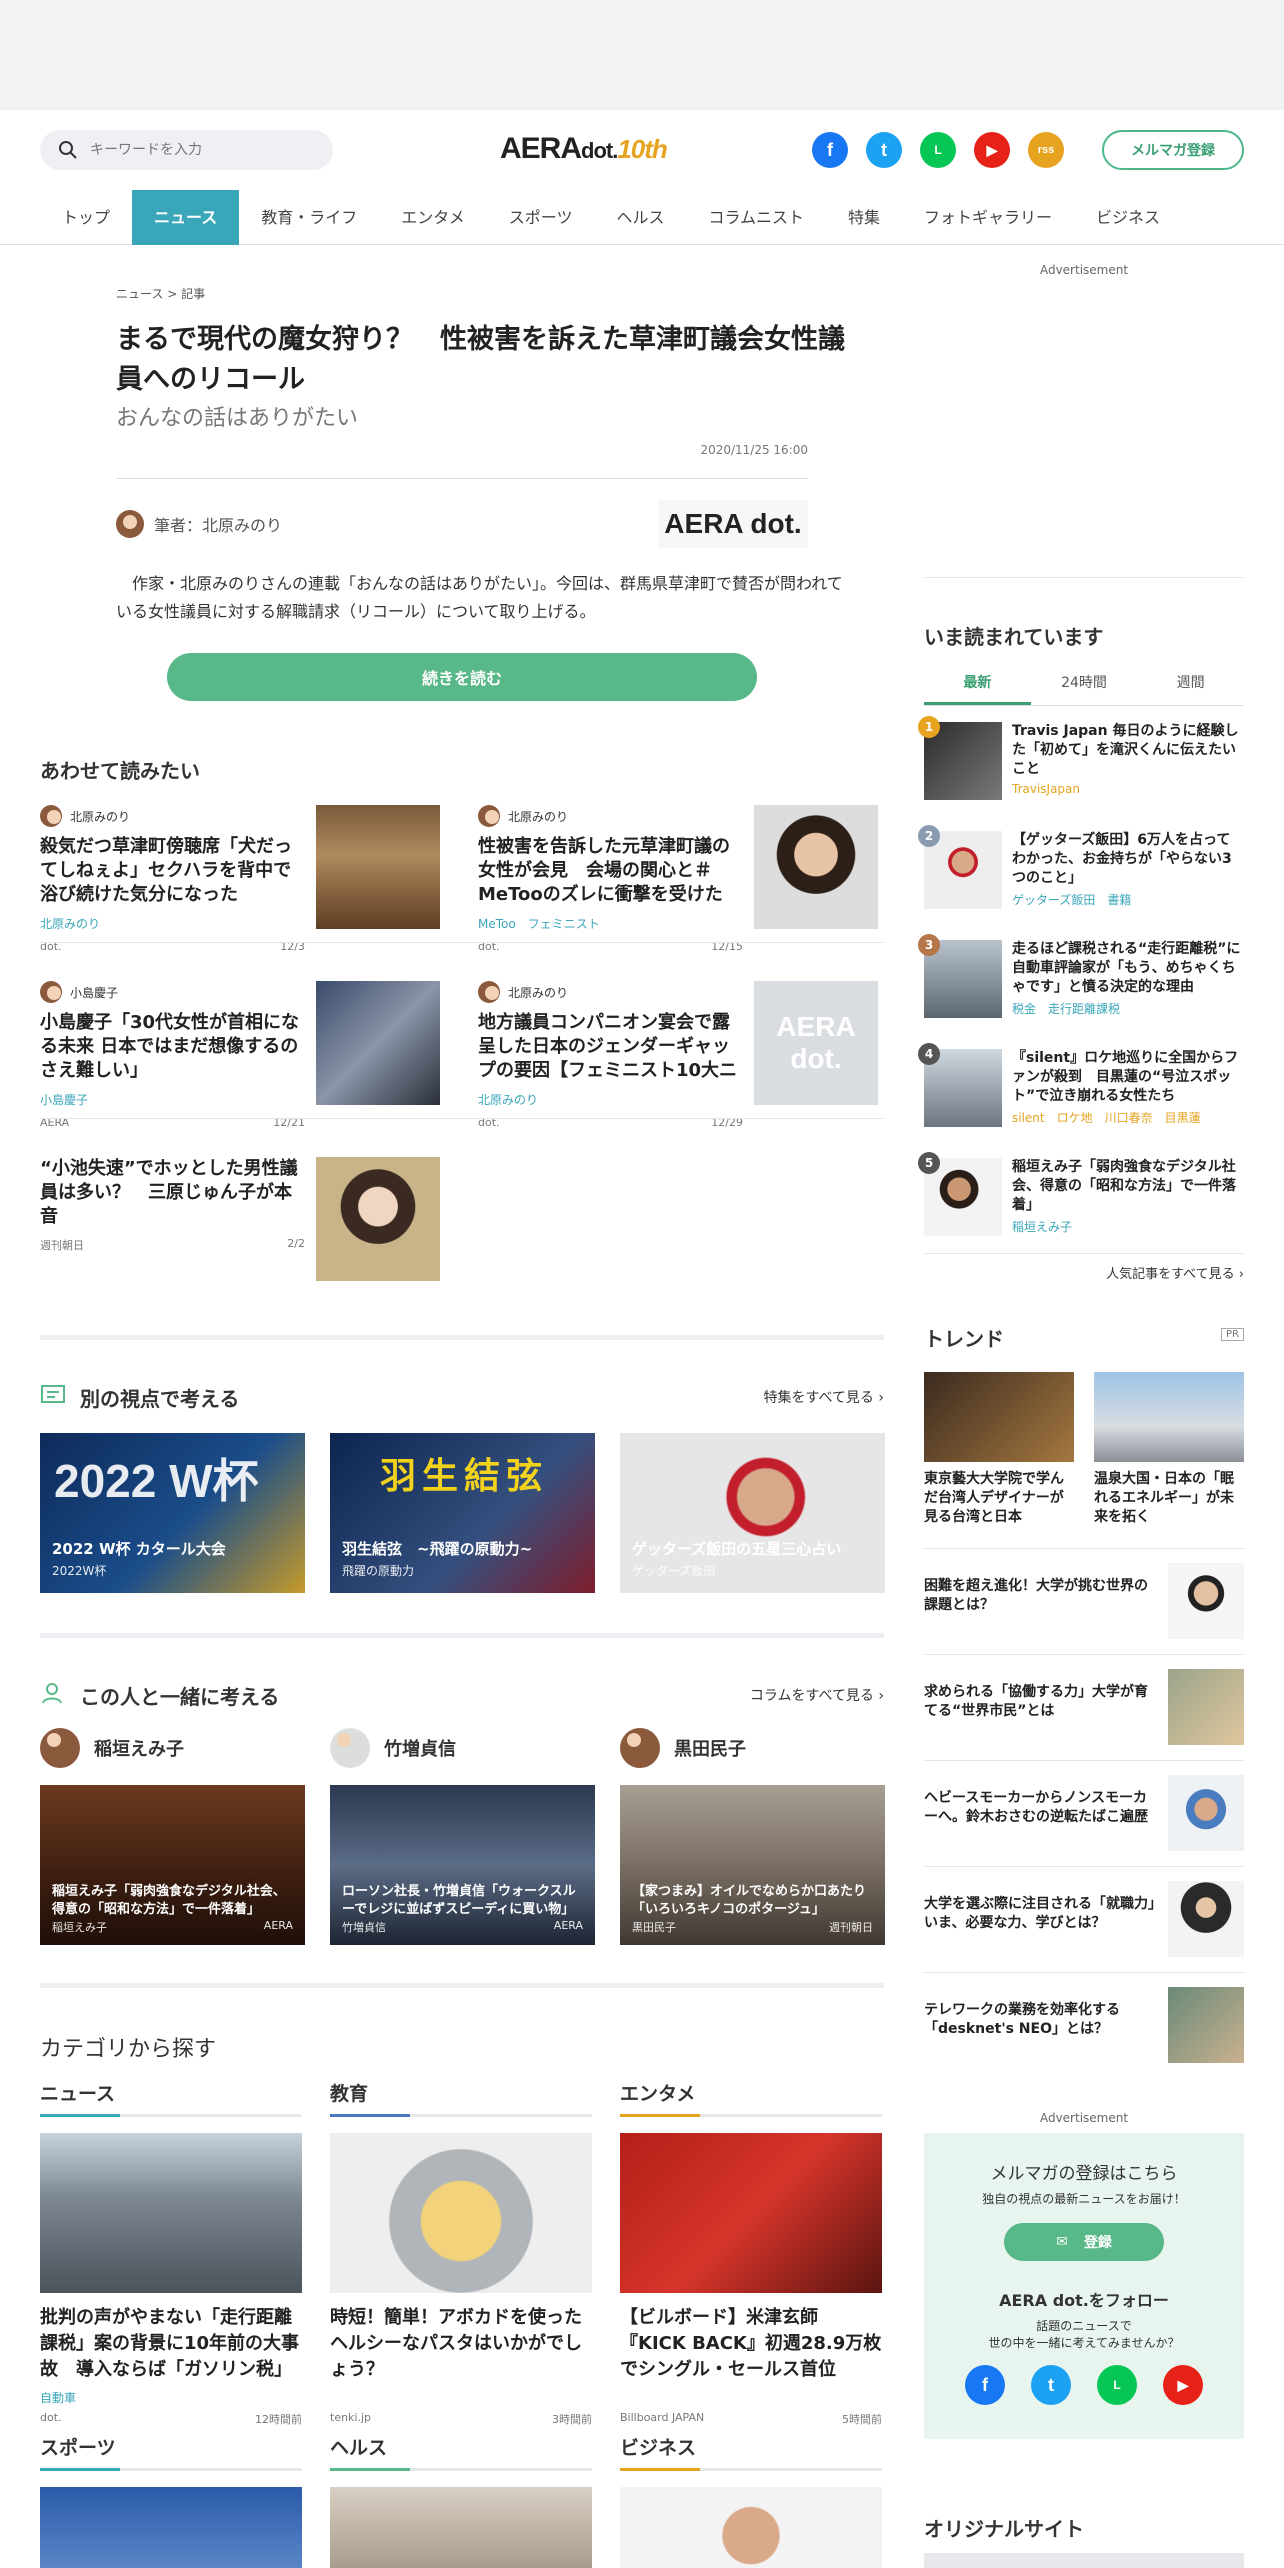 The image size is (1284, 2568). Describe the element at coordinates (1084, 2560) in the screenshot. I see `original-site-banner` at that location.